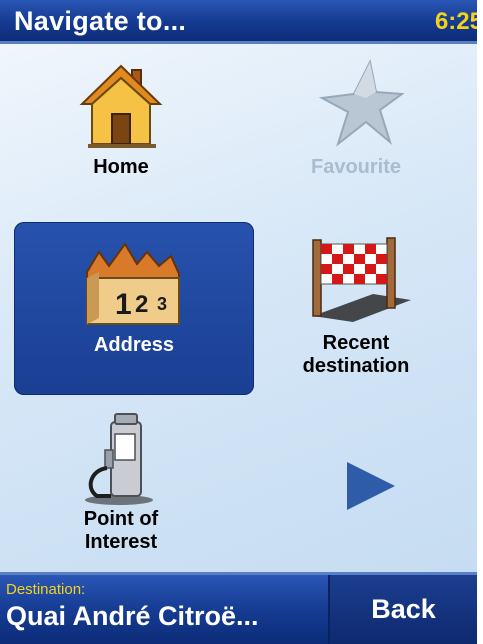  Describe the element at coordinates (356, 366) in the screenshot. I see `recent-destination-label-line2: destination` at that location.